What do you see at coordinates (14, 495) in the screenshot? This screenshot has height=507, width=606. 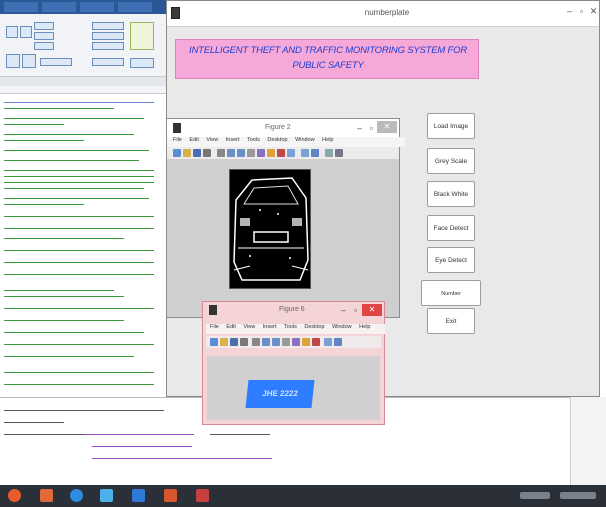 I see `start-icon` at bounding box center [14, 495].